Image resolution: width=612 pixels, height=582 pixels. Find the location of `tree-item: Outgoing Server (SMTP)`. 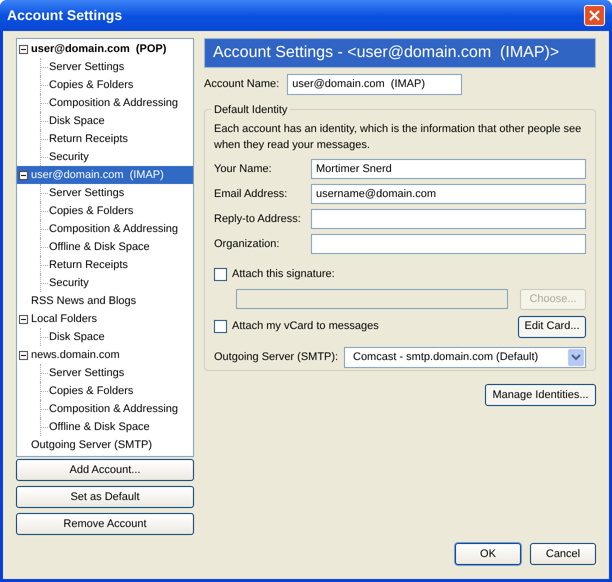

tree-item: Outgoing Server (SMTP) is located at coordinates (91, 445).